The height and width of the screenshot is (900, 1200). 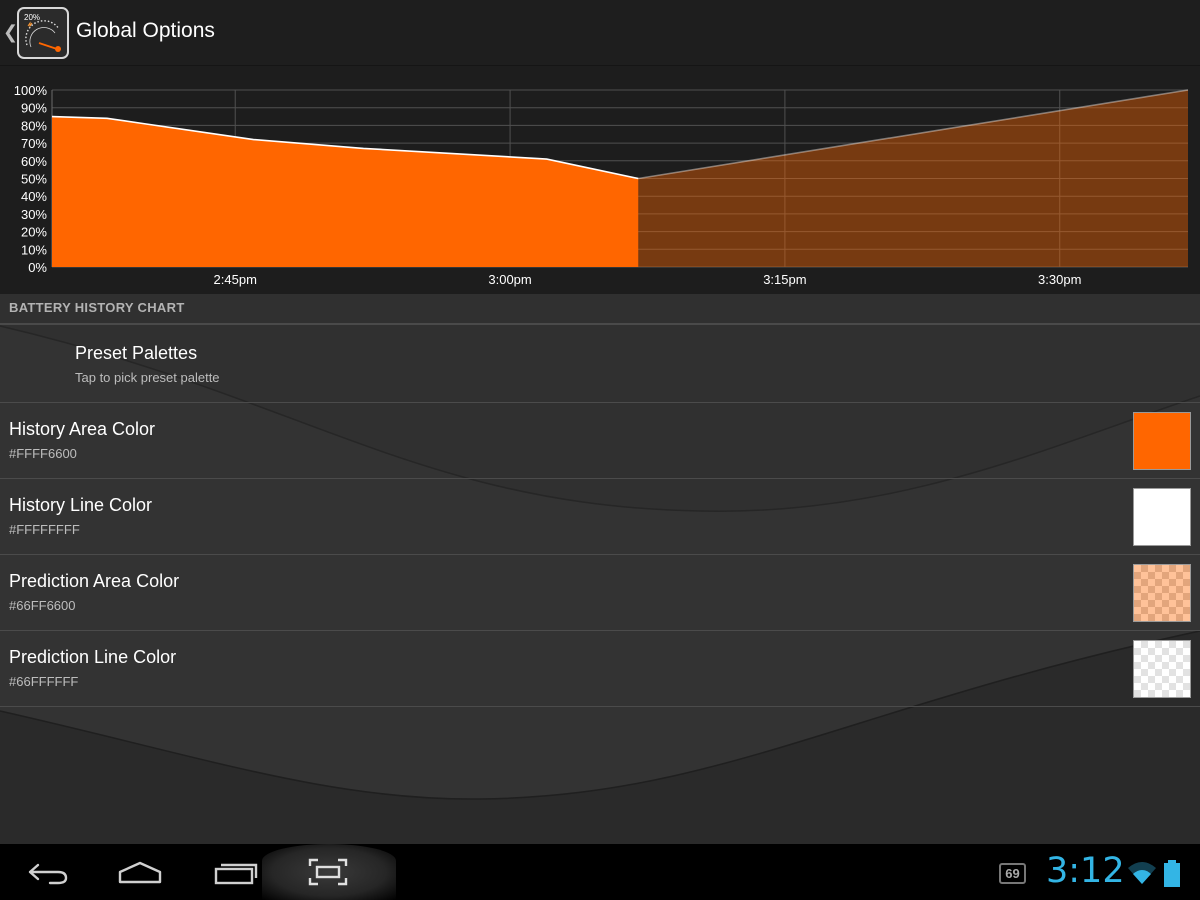 I want to click on x-tick-label: 2:45pm, so click(x=235, y=279).